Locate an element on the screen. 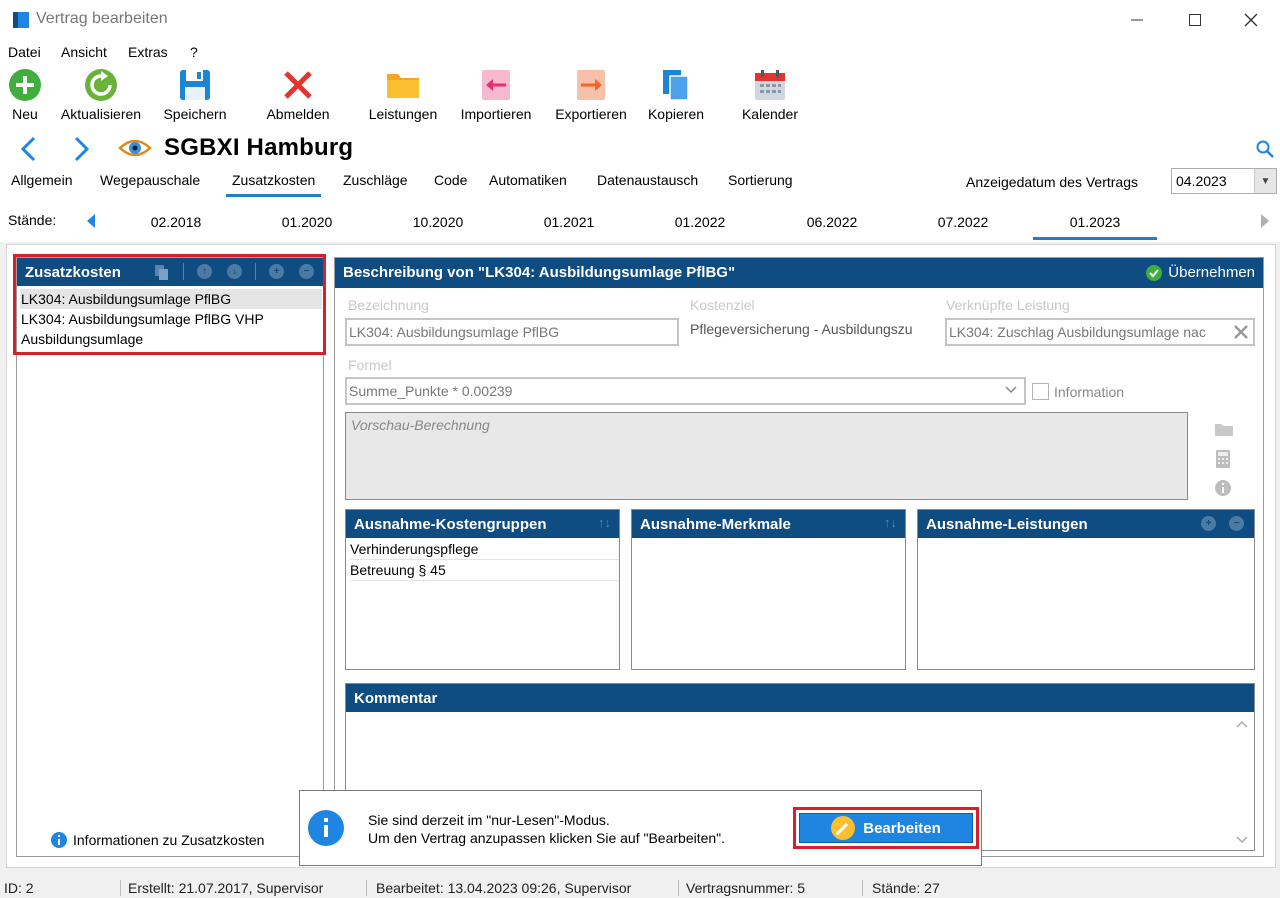  add-icon: + is located at coordinates (1208, 523).